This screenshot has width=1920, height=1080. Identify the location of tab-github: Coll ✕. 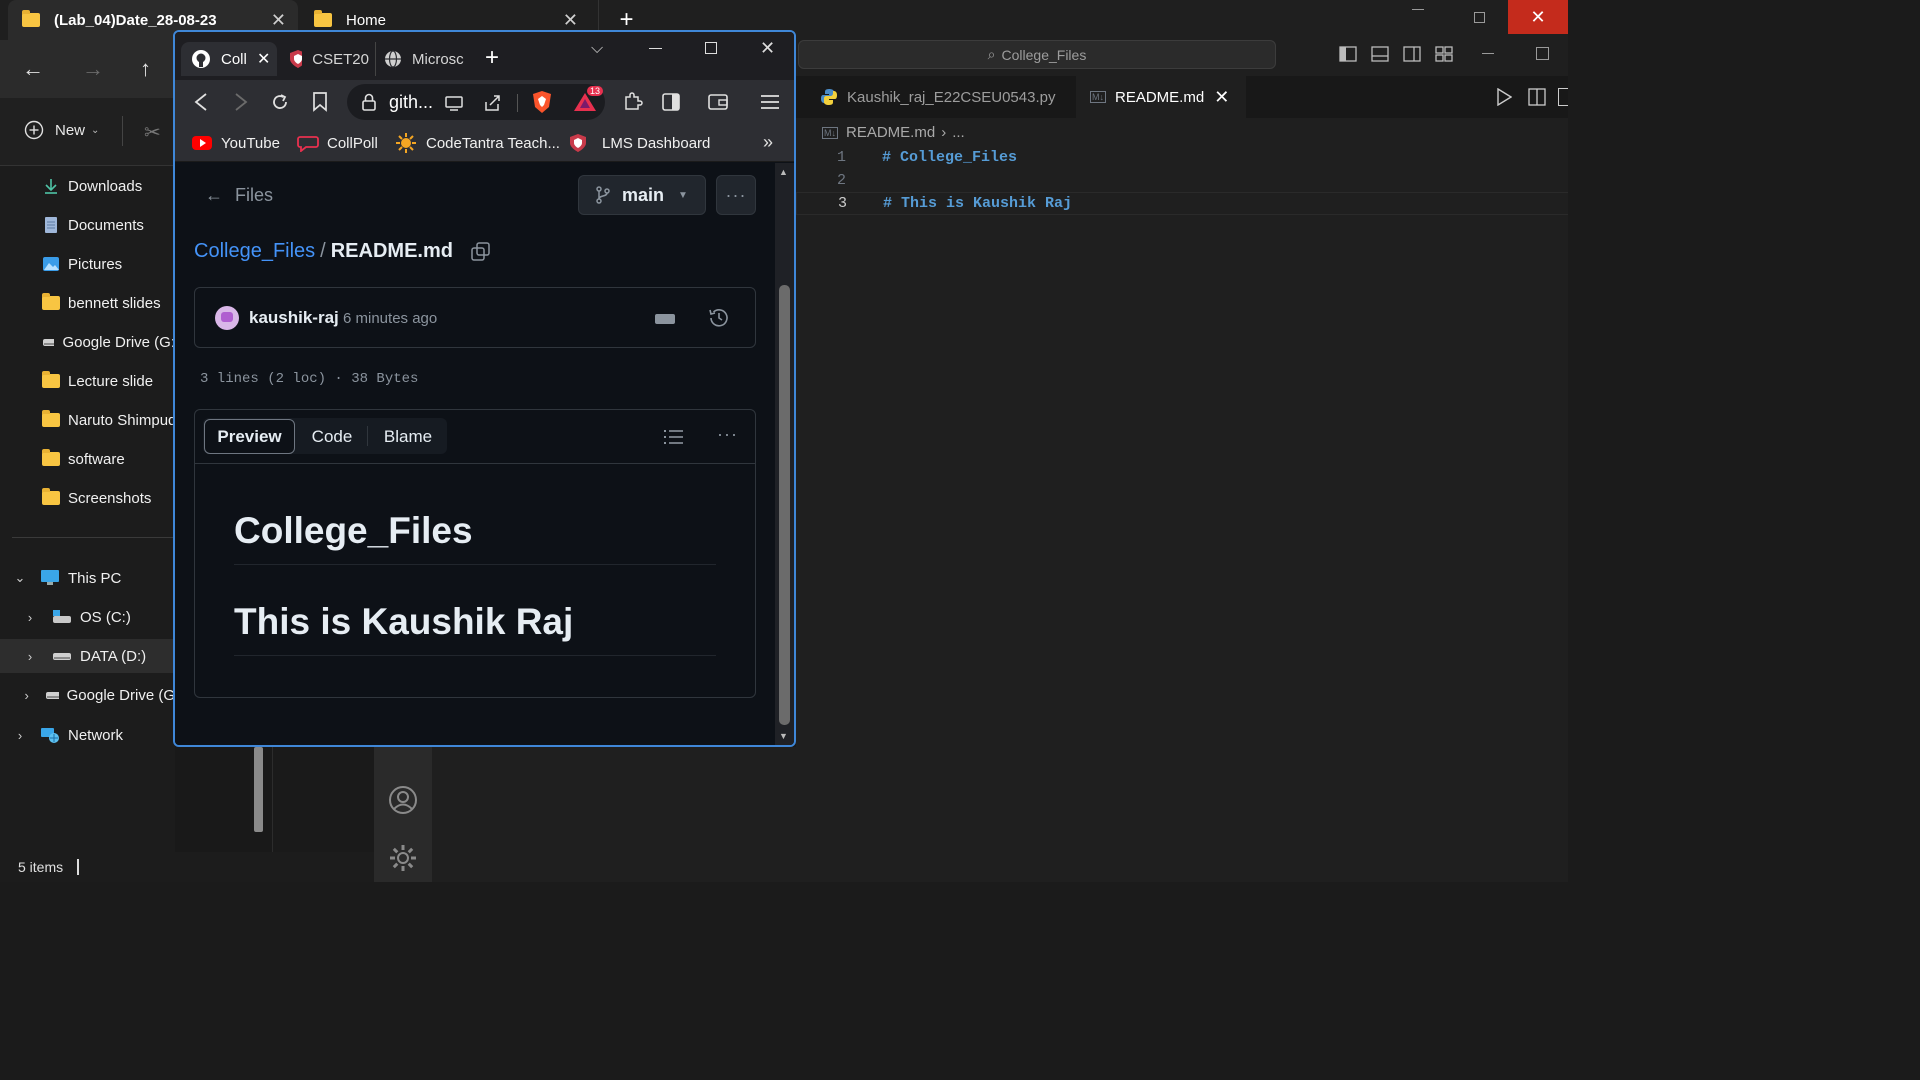
(229, 59).